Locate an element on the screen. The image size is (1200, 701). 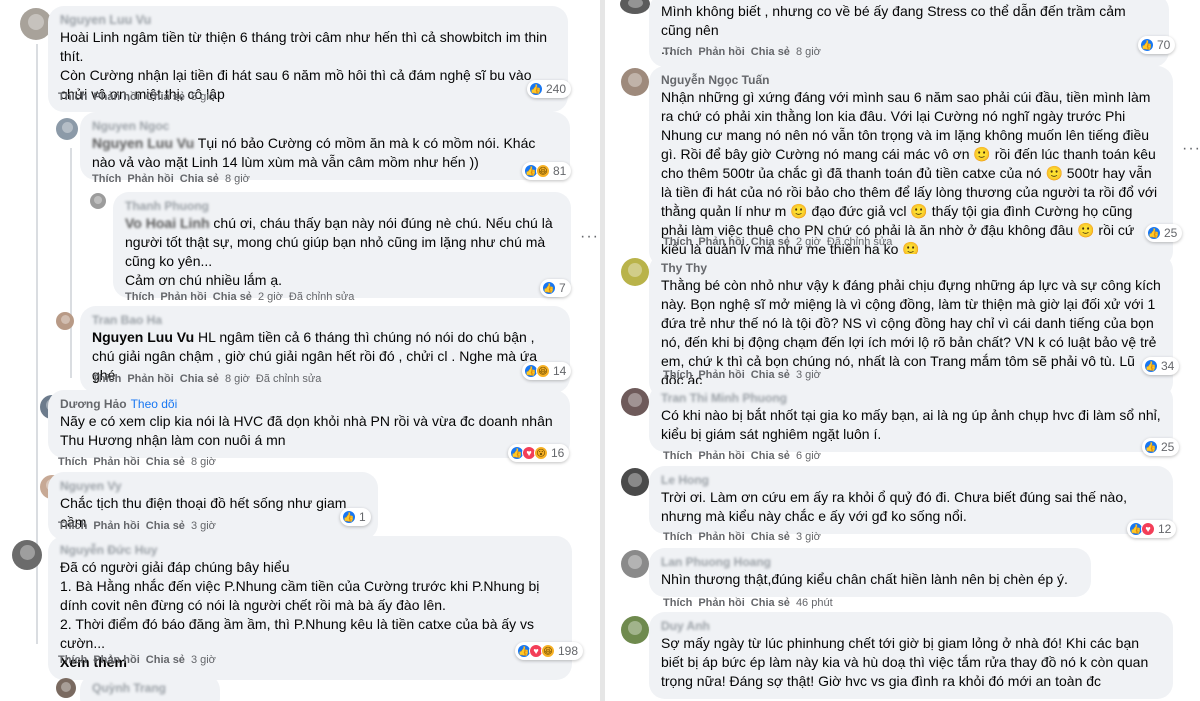
follow-button: Theo dõi is located at coordinates (154, 404).